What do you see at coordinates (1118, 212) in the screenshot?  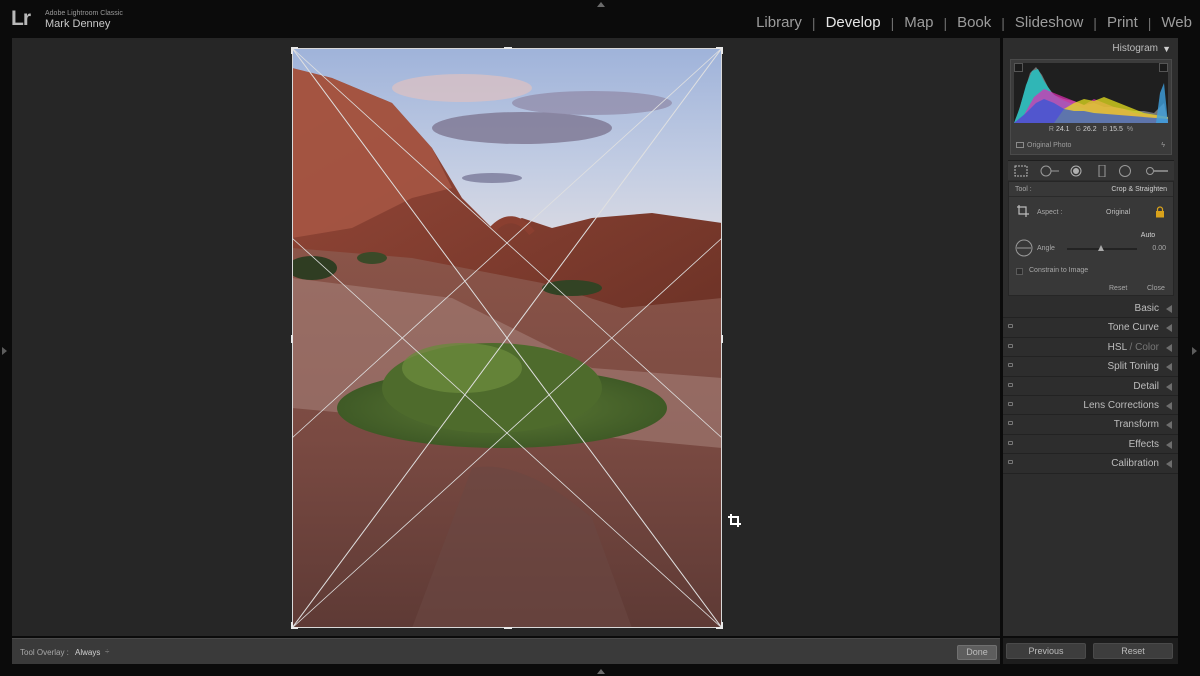 I see `aspect-select: Original` at bounding box center [1118, 212].